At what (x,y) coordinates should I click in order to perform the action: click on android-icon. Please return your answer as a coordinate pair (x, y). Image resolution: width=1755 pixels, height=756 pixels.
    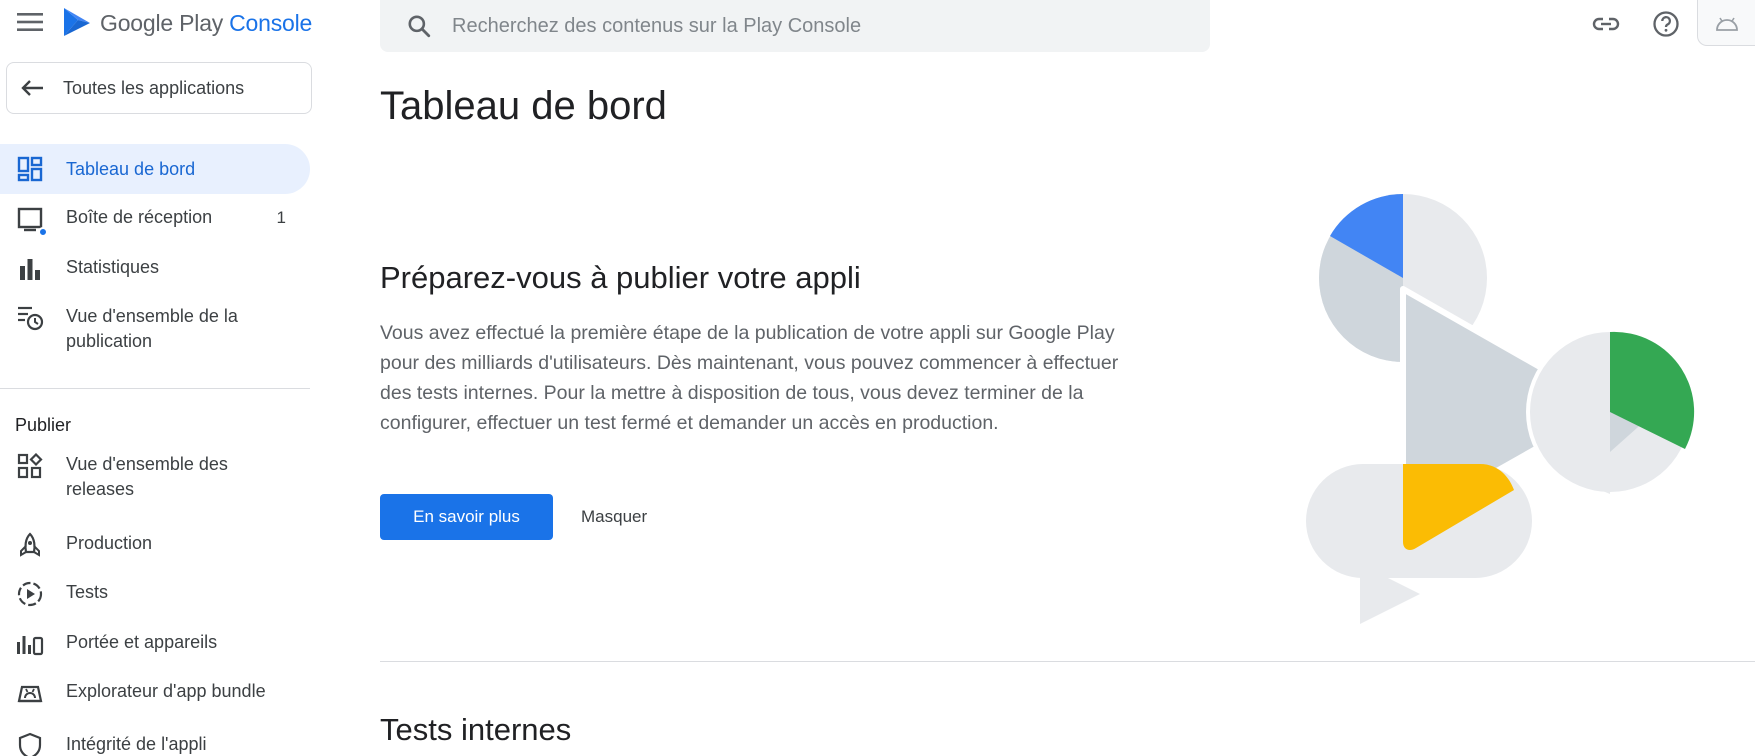
    Looking at the image, I should click on (1726, 24).